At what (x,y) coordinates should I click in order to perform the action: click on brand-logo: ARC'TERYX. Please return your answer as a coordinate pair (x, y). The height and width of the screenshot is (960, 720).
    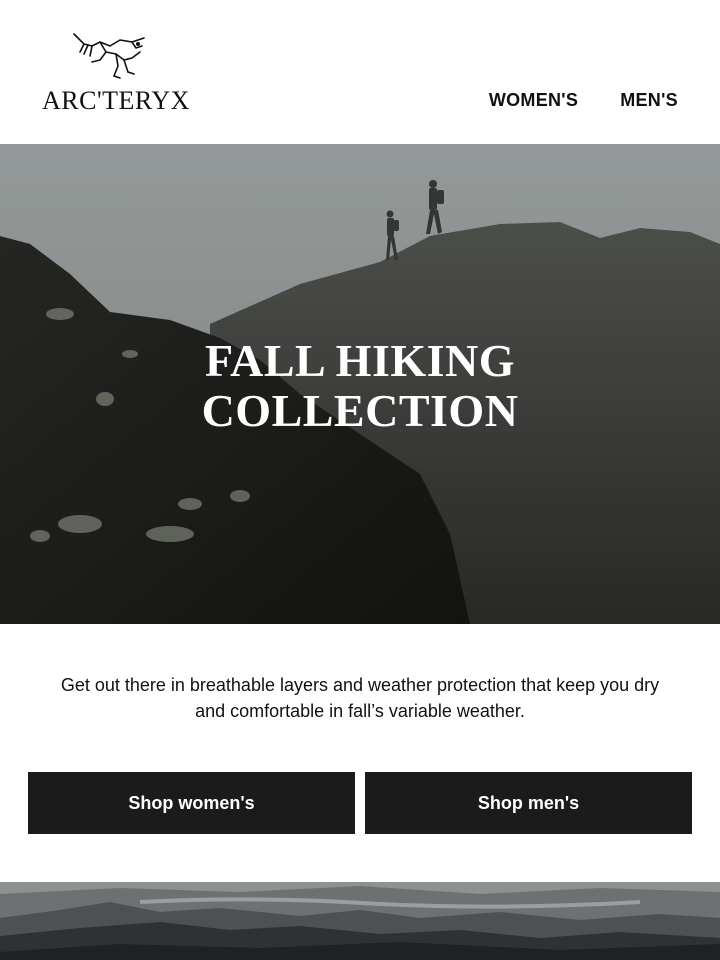
    Looking at the image, I should click on (115, 72).